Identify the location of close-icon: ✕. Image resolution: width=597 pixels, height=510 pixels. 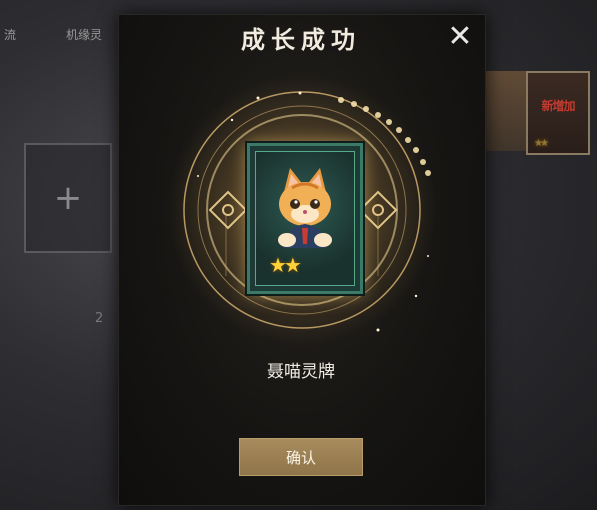
(460, 36).